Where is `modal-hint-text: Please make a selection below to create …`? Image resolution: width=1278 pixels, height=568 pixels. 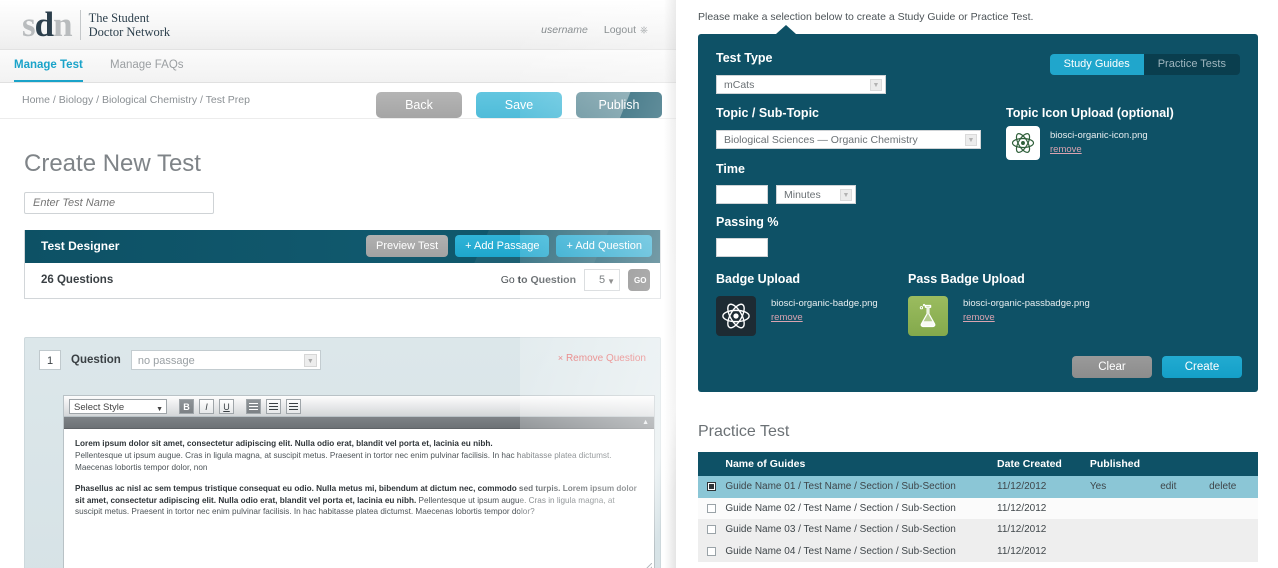
modal-hint-text: Please make a selection below to create … is located at coordinates (866, 17).